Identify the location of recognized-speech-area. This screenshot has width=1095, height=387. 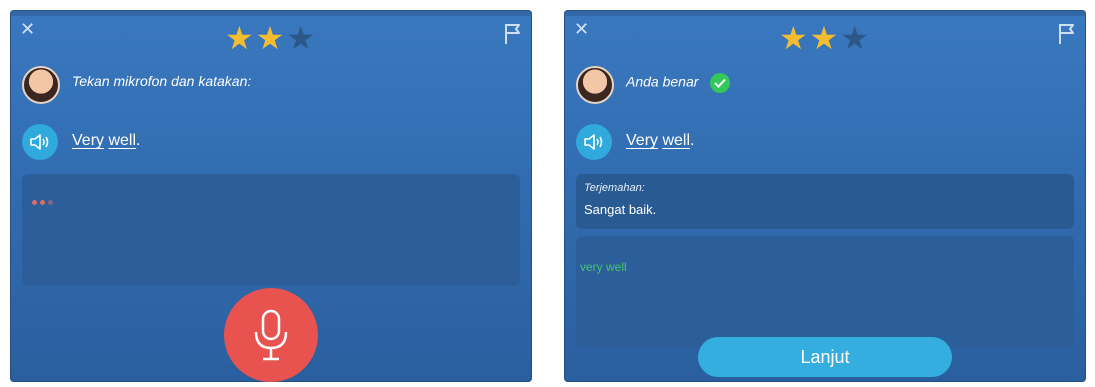
(825, 292).